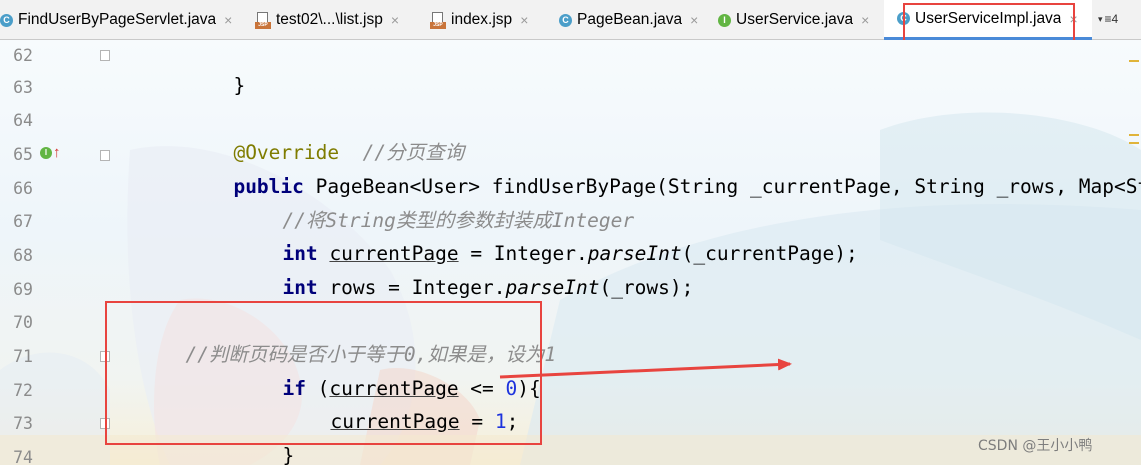 The image size is (1141, 465). I want to click on code-line-73: }, so click(288, 454).